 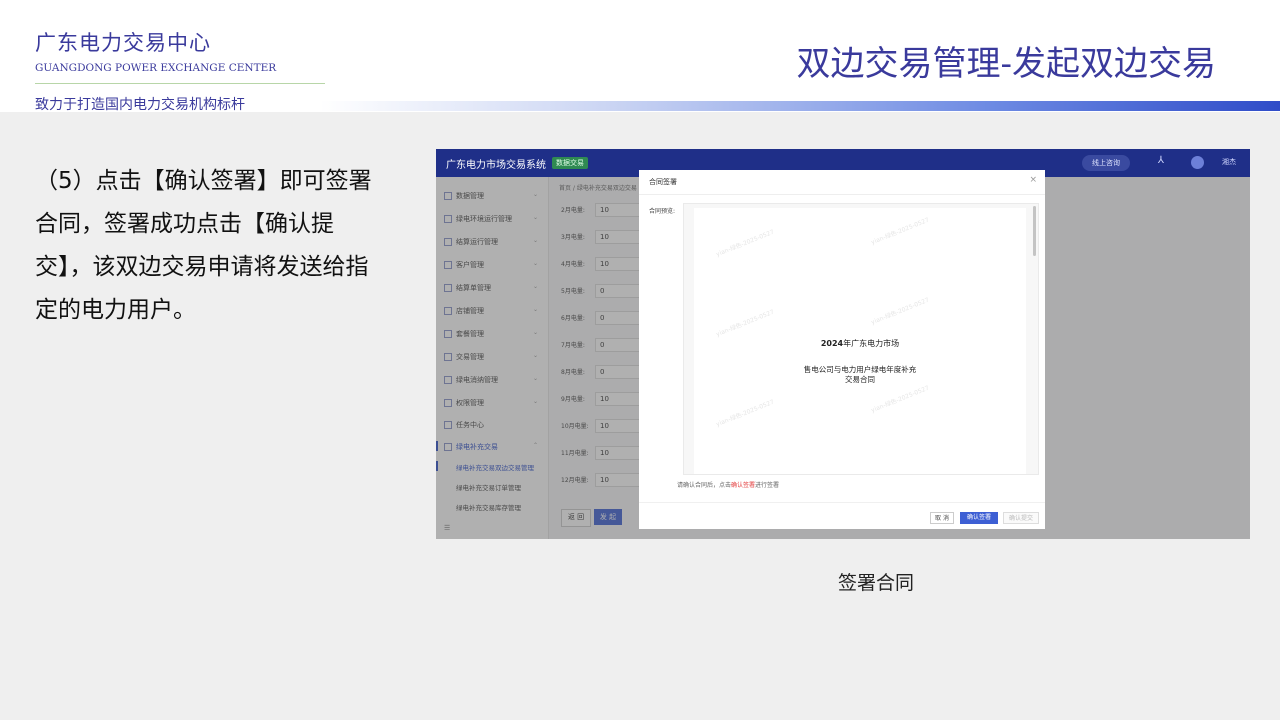 What do you see at coordinates (1229, 162) in the screenshot?
I see `user-name: 湘杰` at bounding box center [1229, 162].